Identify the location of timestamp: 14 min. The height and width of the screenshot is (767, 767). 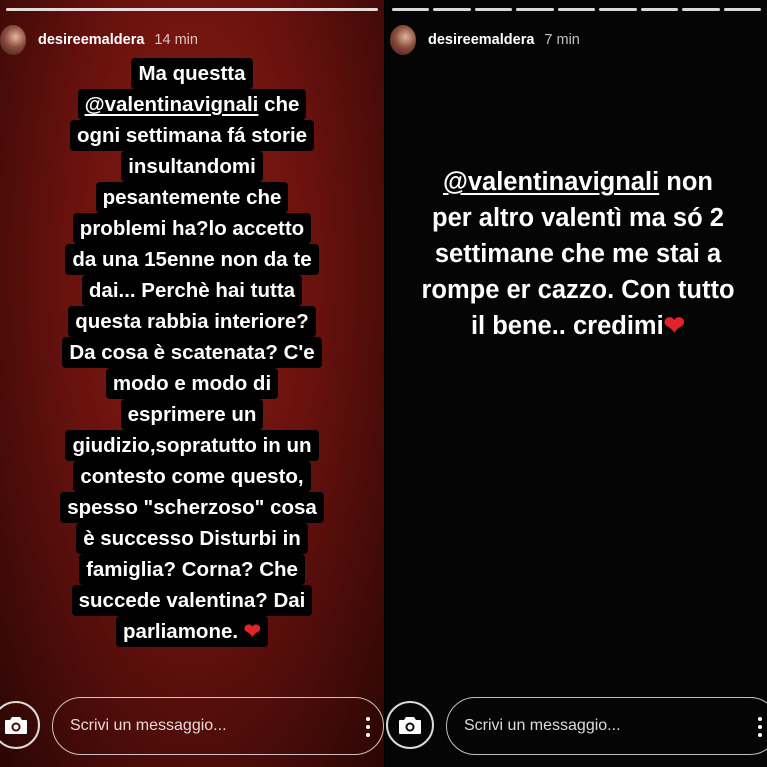
(176, 40).